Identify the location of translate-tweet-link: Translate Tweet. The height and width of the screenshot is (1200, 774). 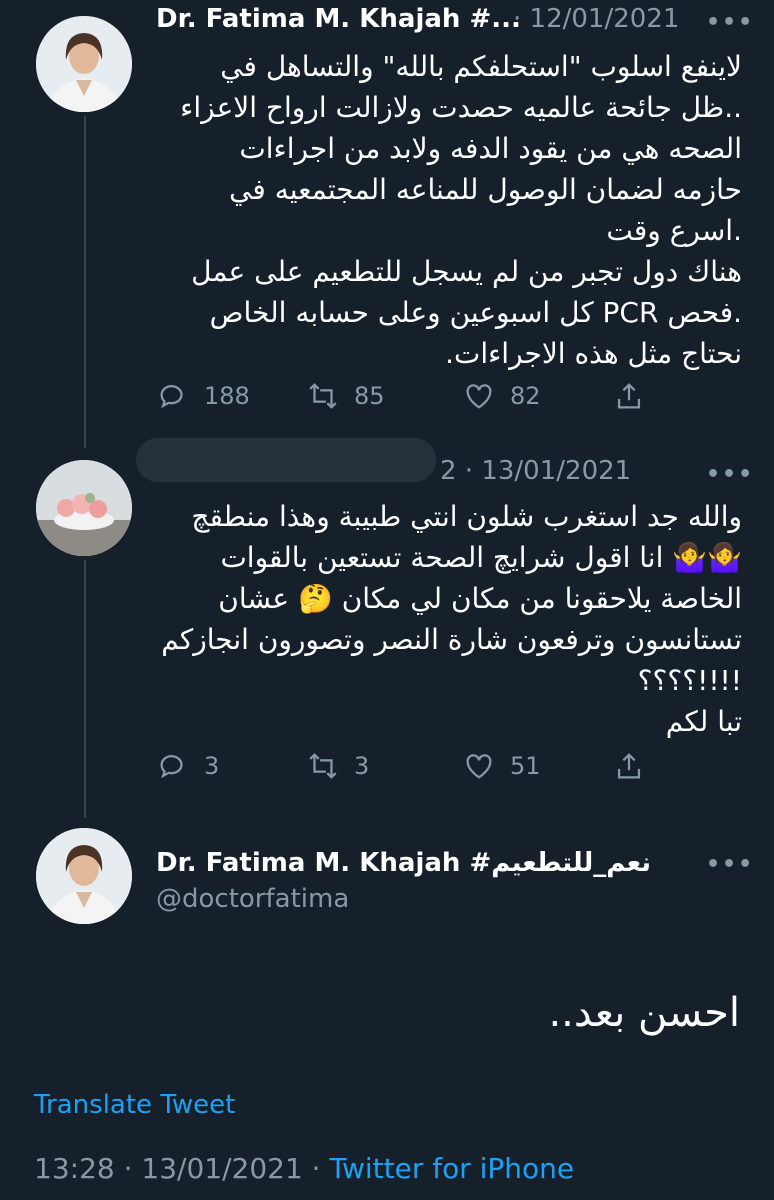
(134, 1105).